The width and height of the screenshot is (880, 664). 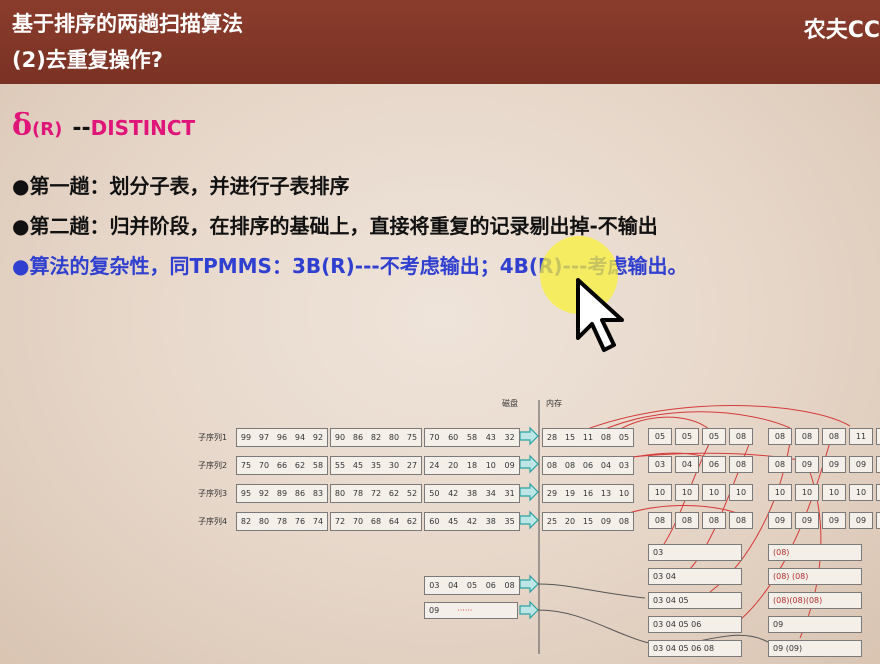 I want to click on merge-cell: 06, so click(x=714, y=464).